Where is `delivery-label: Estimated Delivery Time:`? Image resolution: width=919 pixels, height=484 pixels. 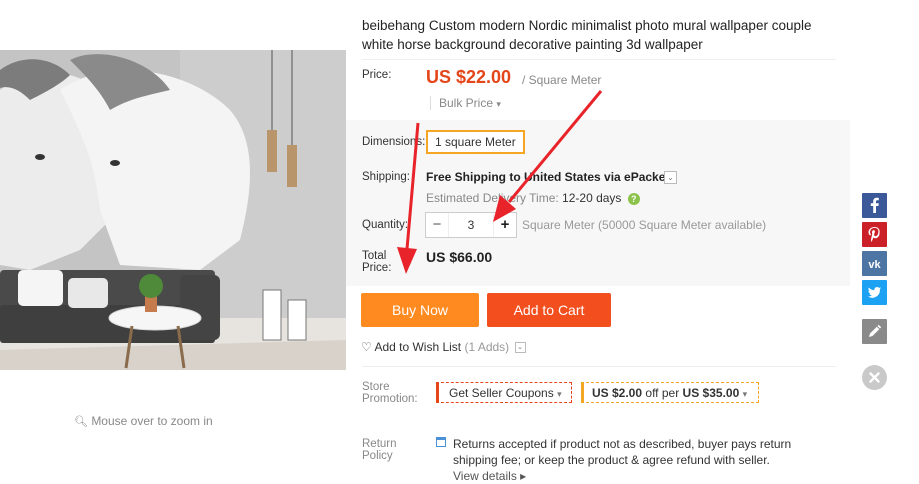
delivery-label: Estimated Delivery Time: is located at coordinates (492, 198).